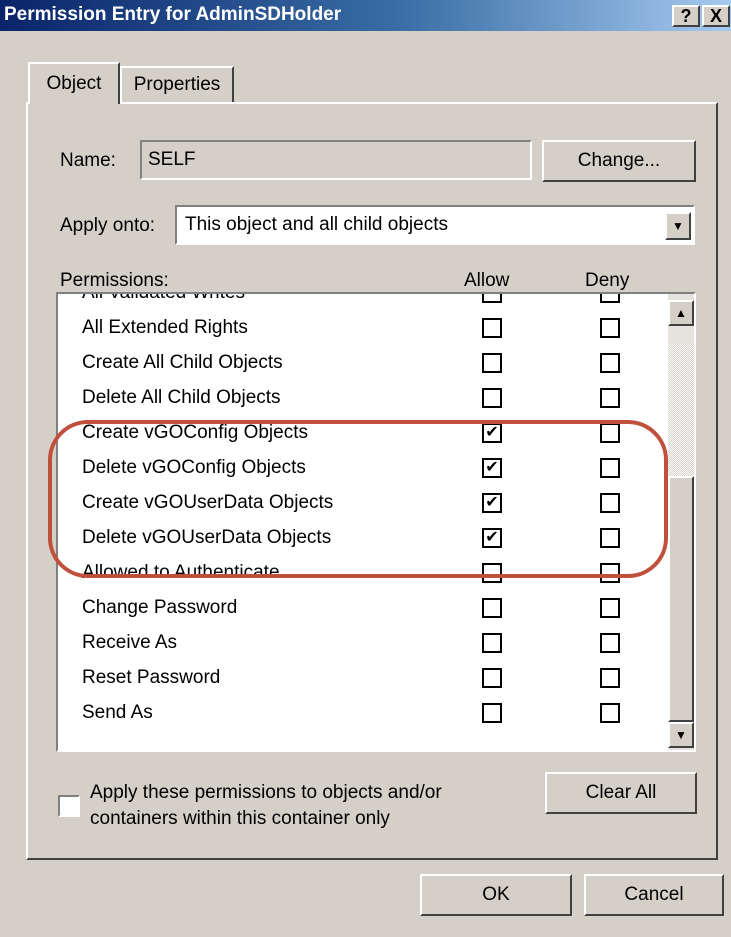 This screenshot has height=937, width=731. What do you see at coordinates (207, 537) in the screenshot?
I see `permission-label: Delete vGOUserData Objects` at bounding box center [207, 537].